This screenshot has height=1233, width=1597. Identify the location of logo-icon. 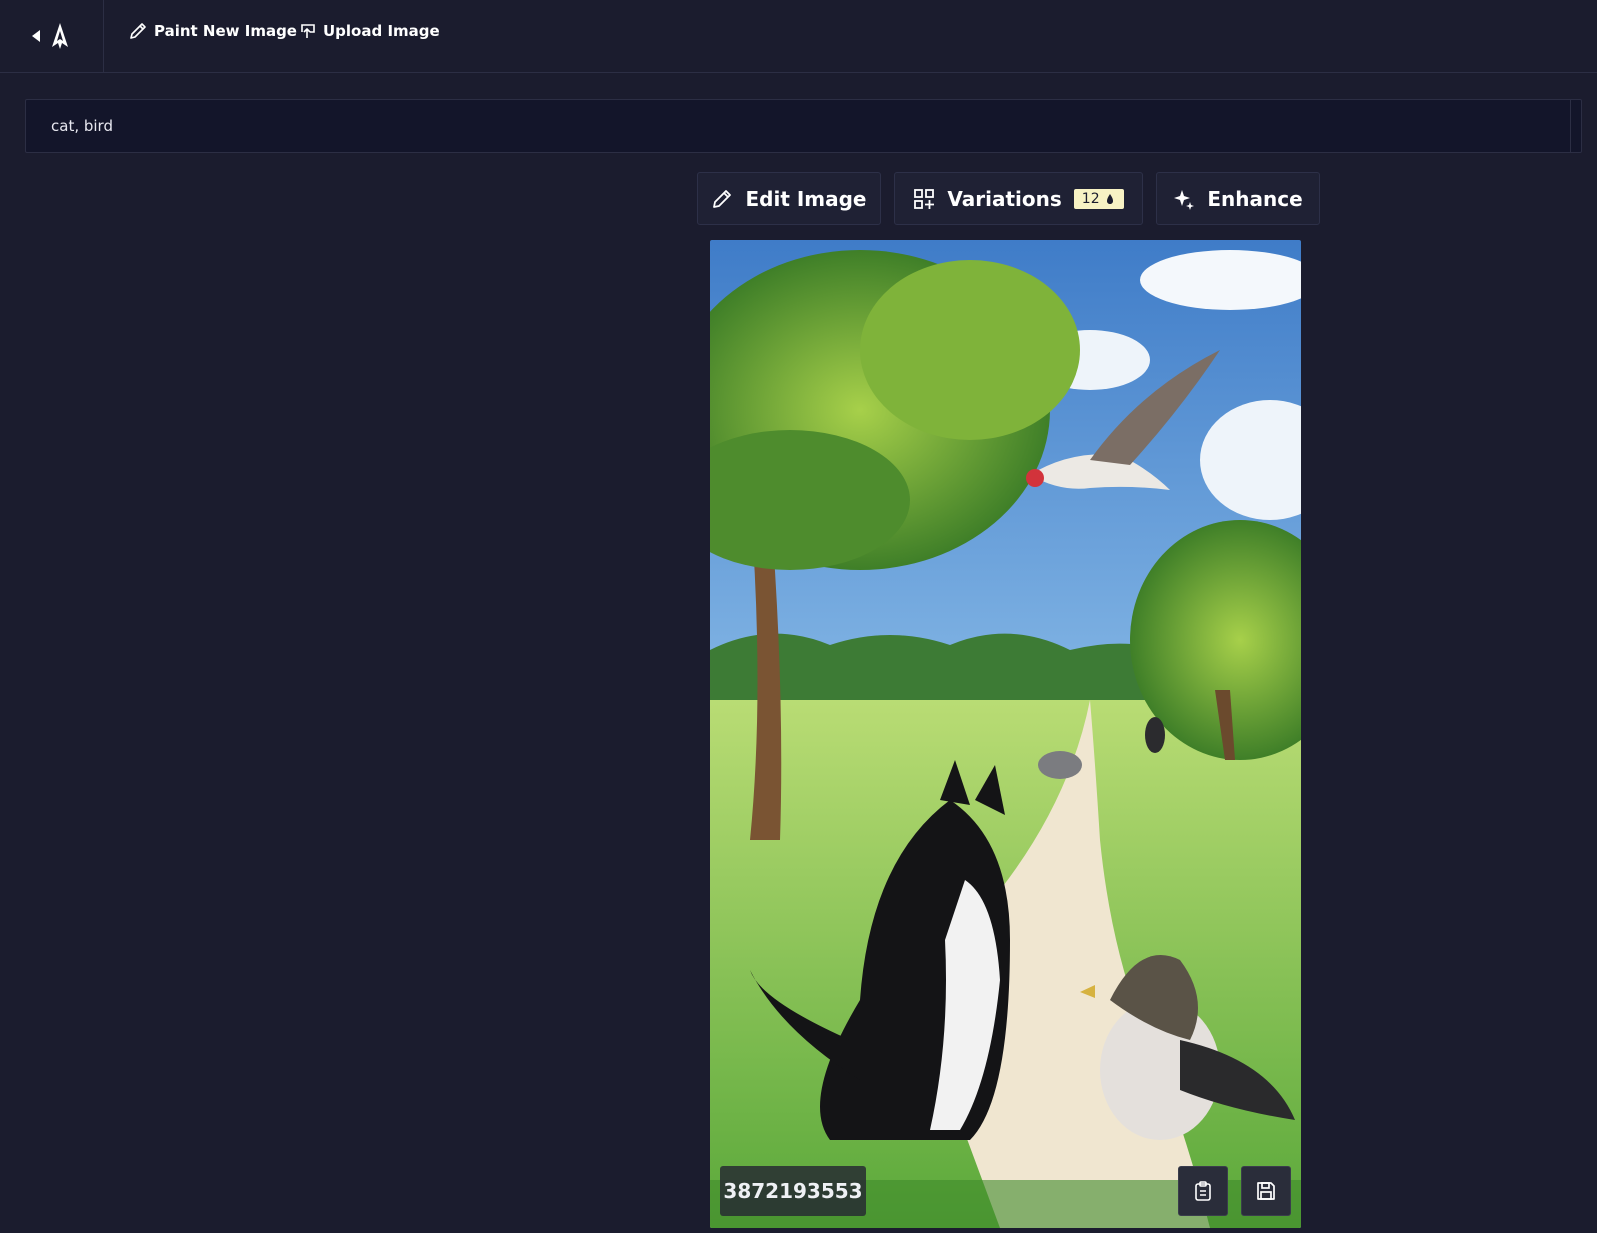
(60, 36).